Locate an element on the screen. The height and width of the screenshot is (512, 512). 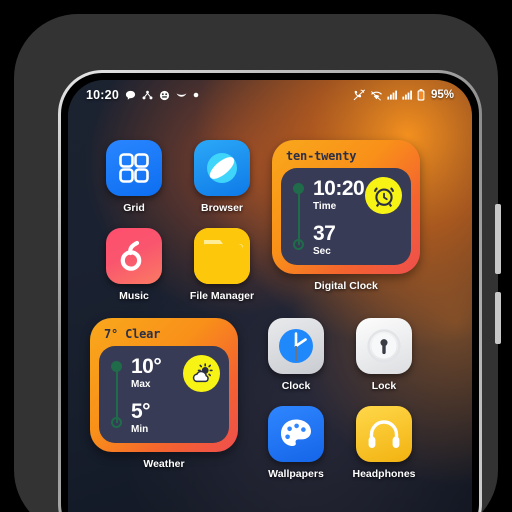
timeline-rail is located at coordinates (300, 217).